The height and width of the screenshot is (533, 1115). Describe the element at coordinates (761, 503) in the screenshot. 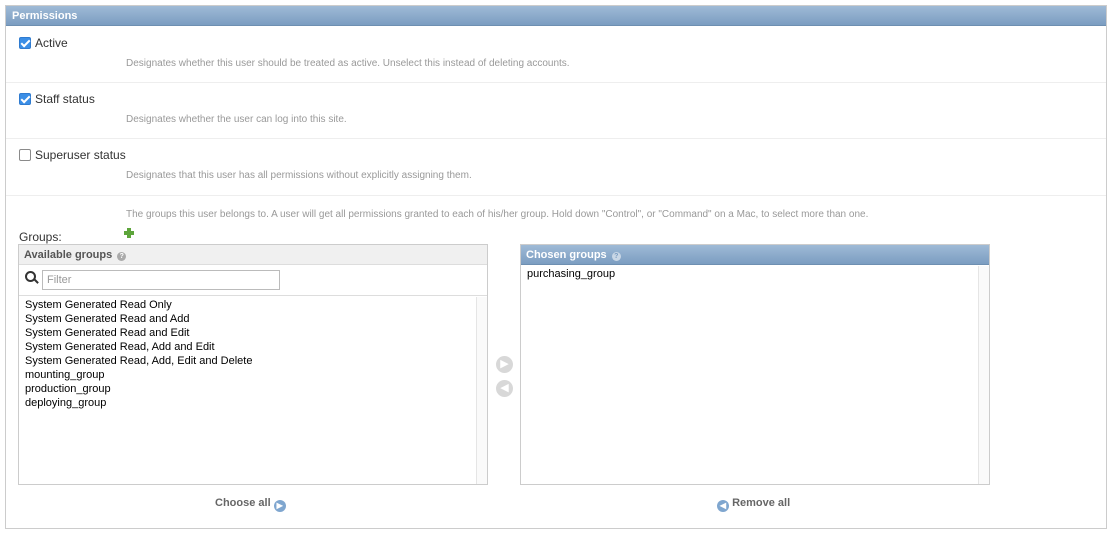

I see `remove-all-label: Remove all` at that location.